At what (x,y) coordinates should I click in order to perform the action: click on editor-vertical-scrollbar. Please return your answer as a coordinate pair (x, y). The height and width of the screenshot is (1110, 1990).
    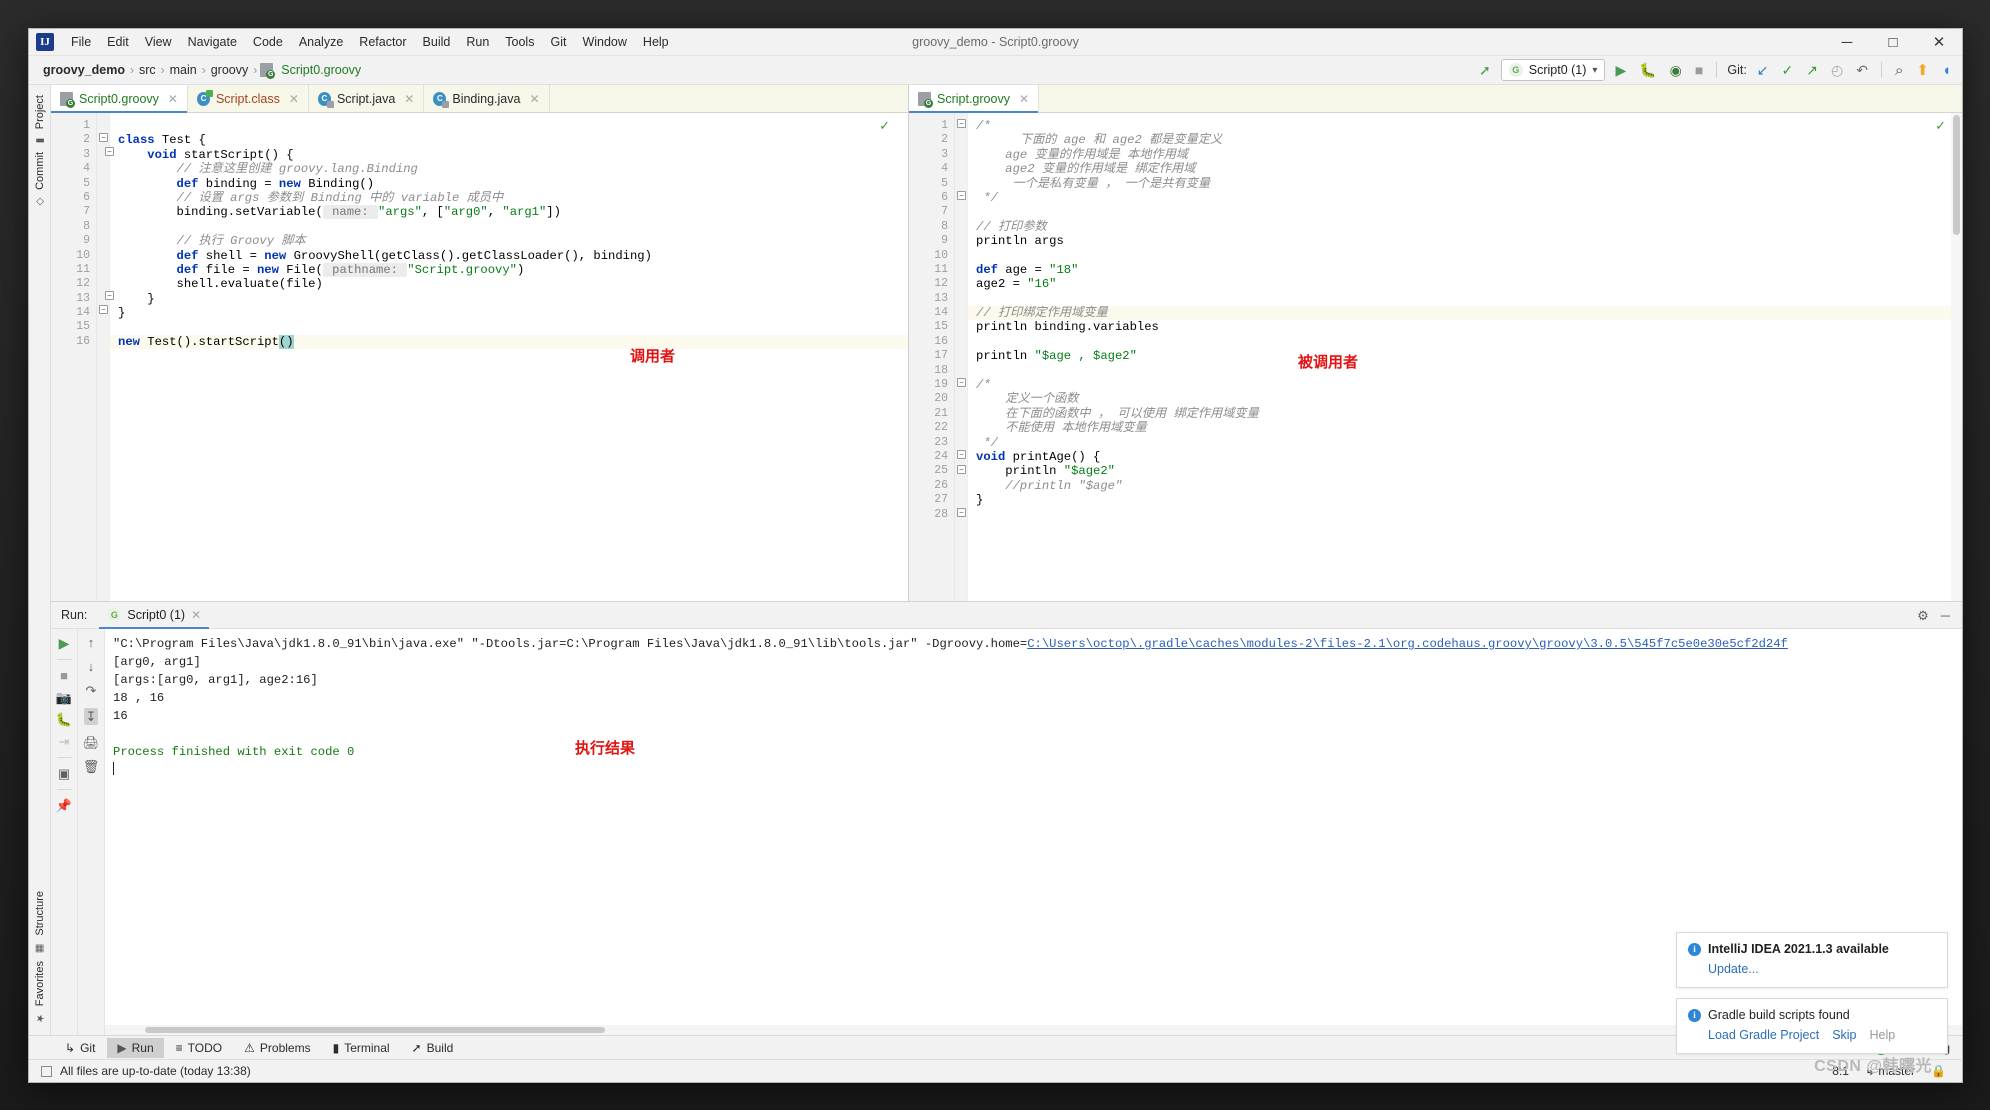
    Looking at the image, I should click on (1956, 357).